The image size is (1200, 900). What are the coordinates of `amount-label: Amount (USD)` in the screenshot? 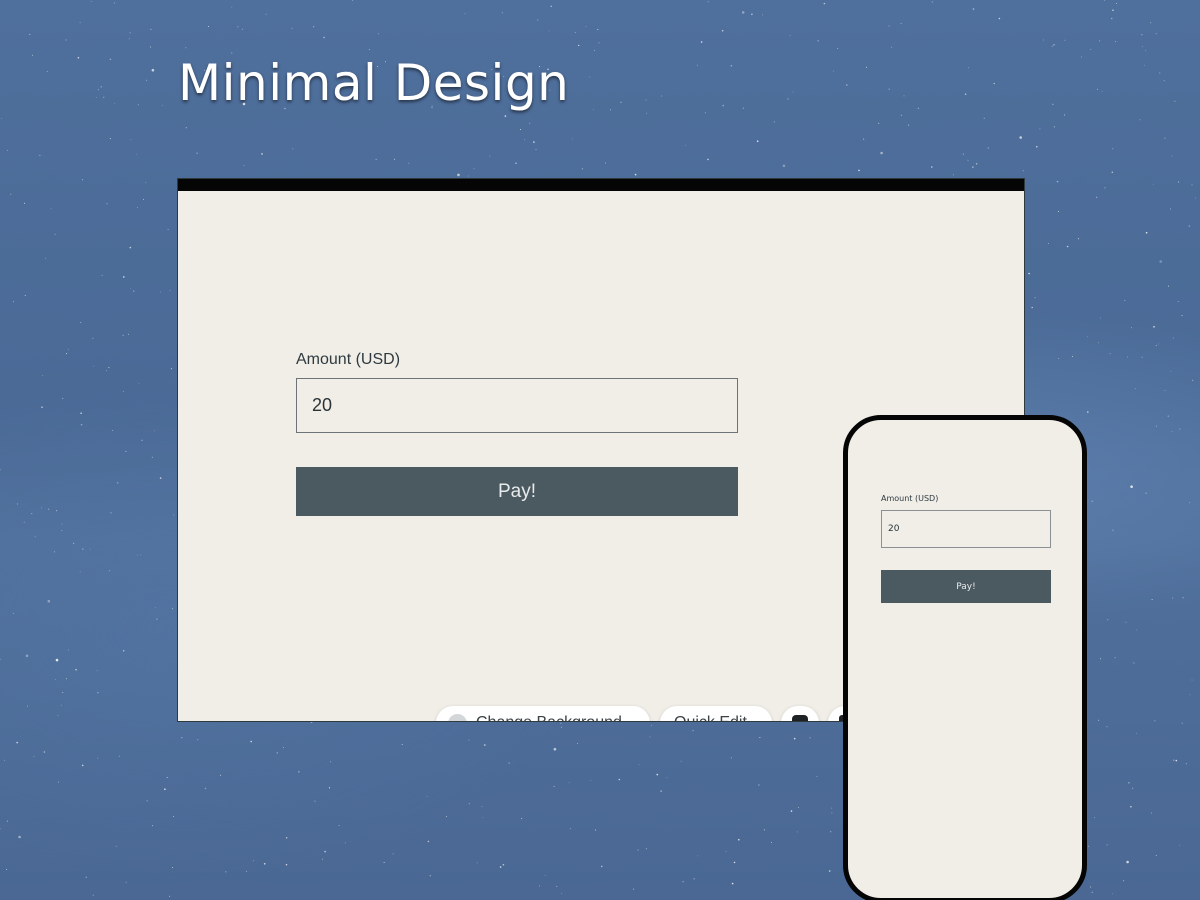 It's located at (348, 359).